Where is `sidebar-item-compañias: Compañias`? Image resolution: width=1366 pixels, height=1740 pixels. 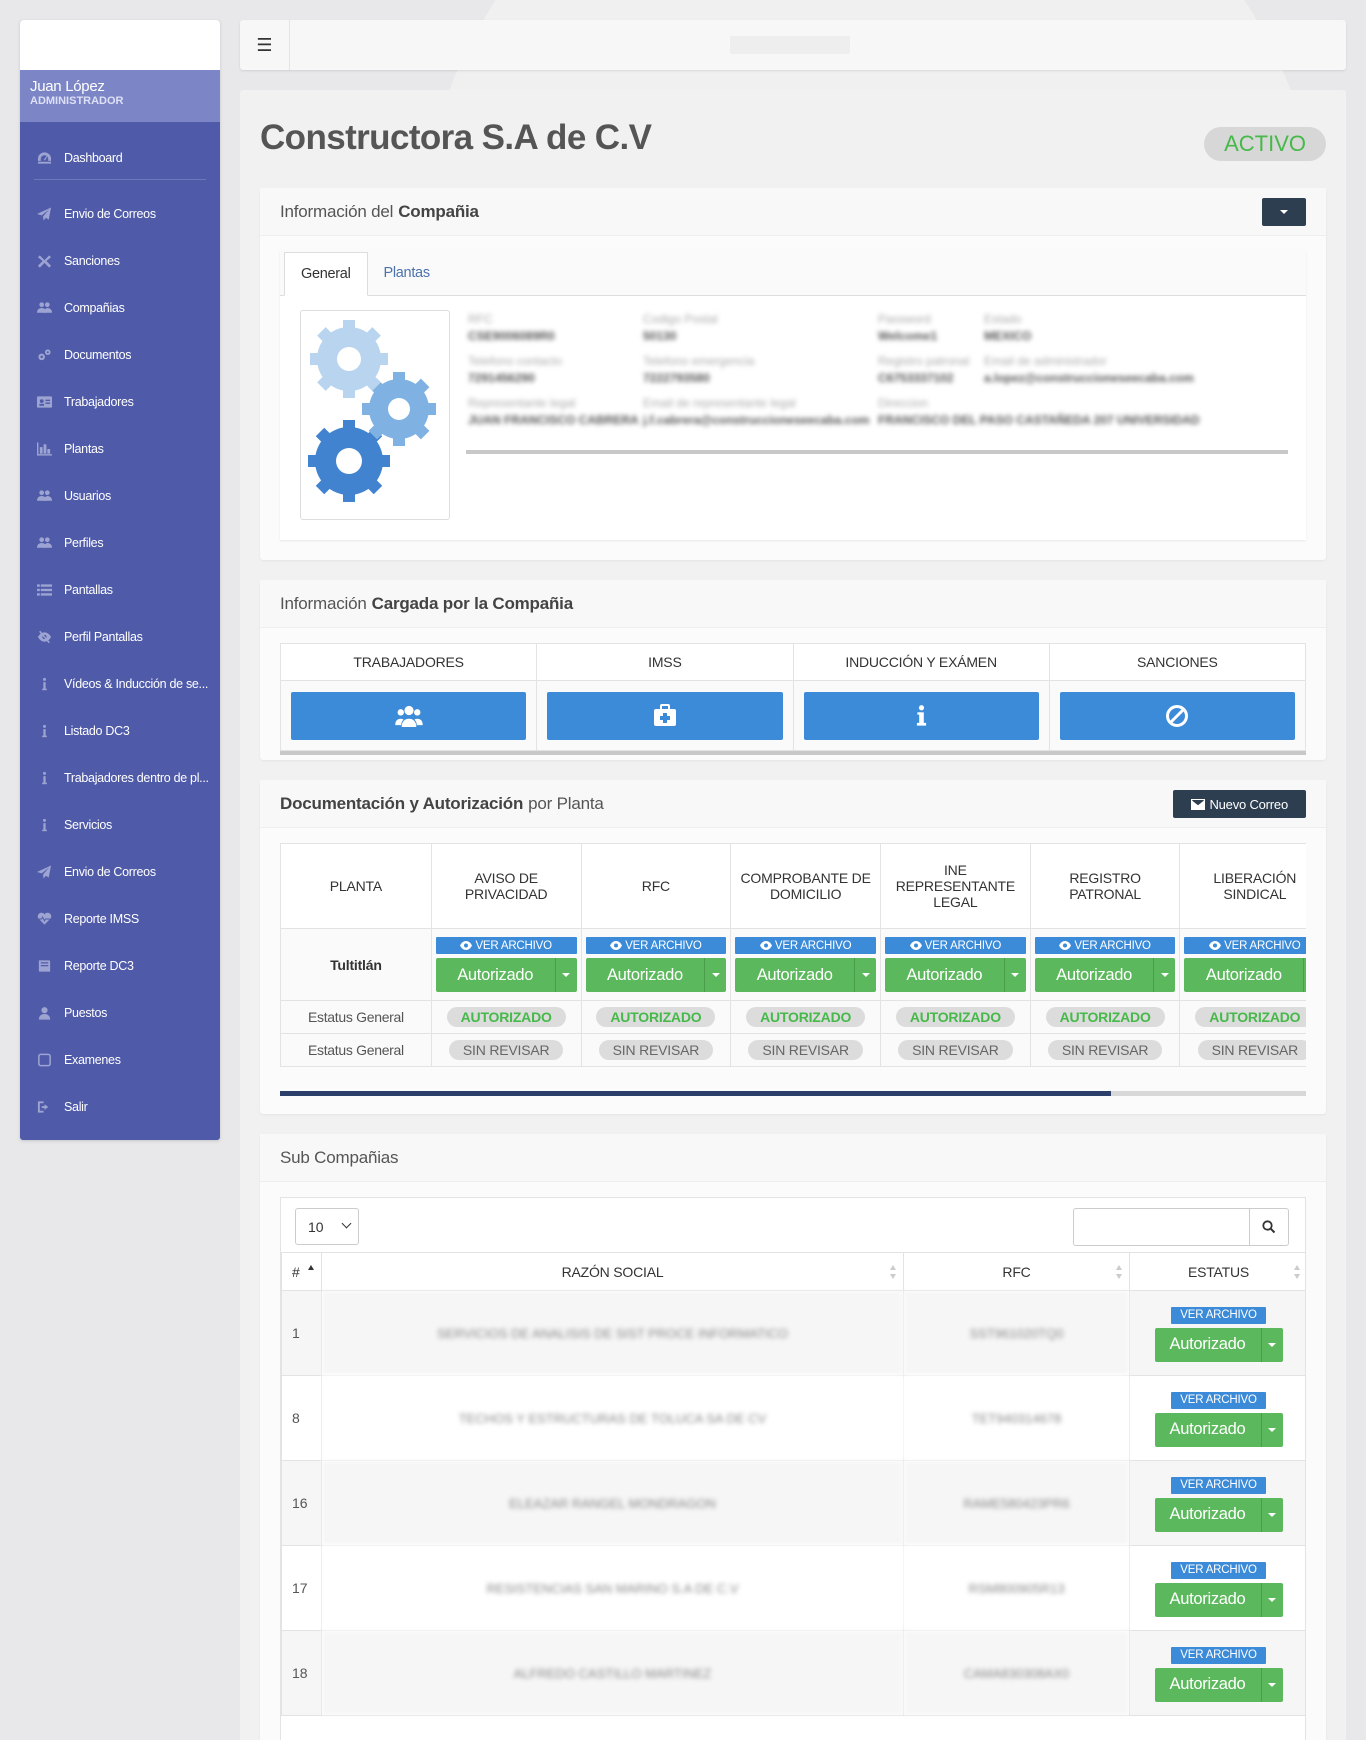 sidebar-item-compañias: Compañias is located at coordinates (120, 307).